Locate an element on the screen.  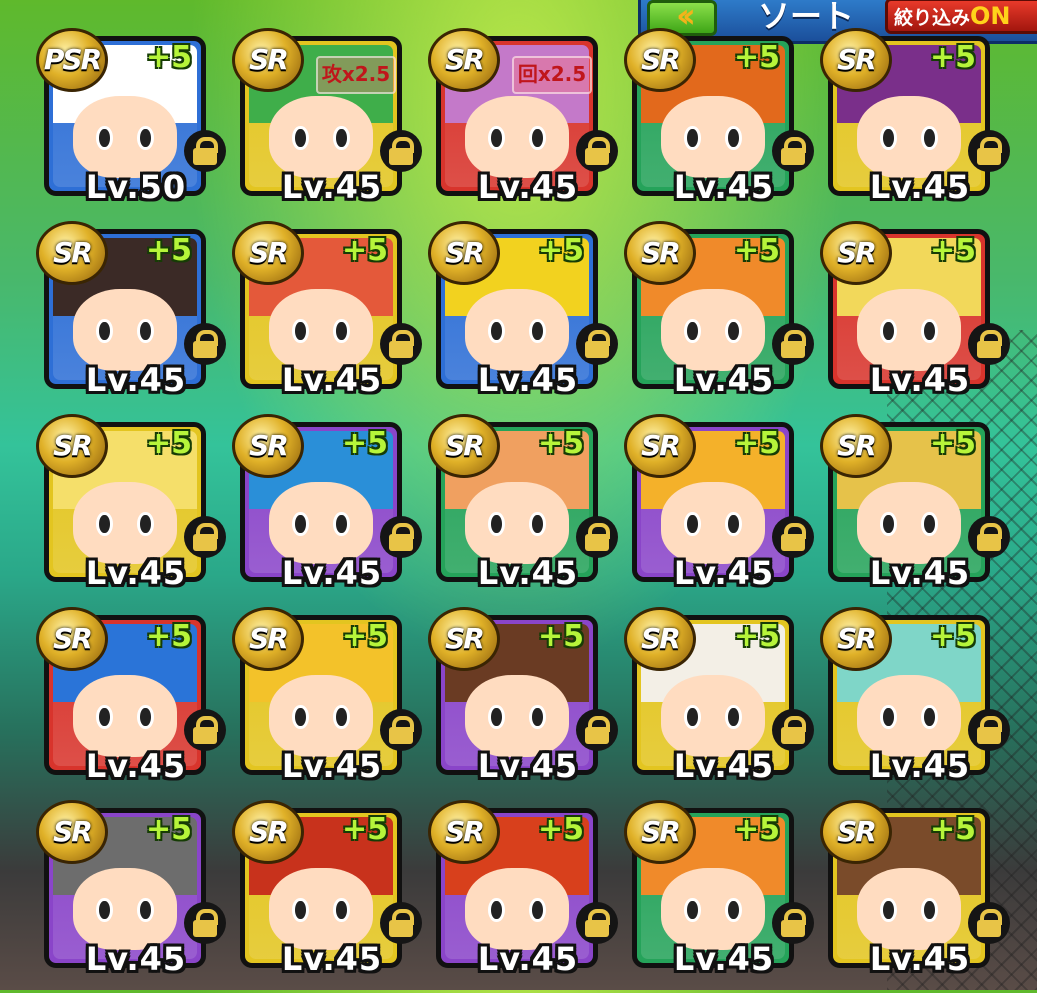
filter-state: ON is located at coordinates (990, 16).